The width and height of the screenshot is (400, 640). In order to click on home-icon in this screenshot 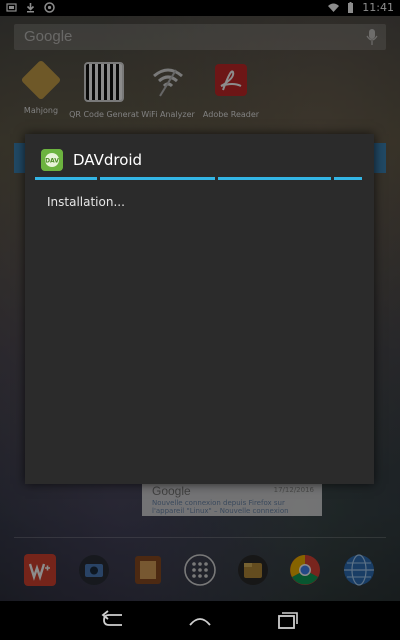, I will do `click(200, 620)`.